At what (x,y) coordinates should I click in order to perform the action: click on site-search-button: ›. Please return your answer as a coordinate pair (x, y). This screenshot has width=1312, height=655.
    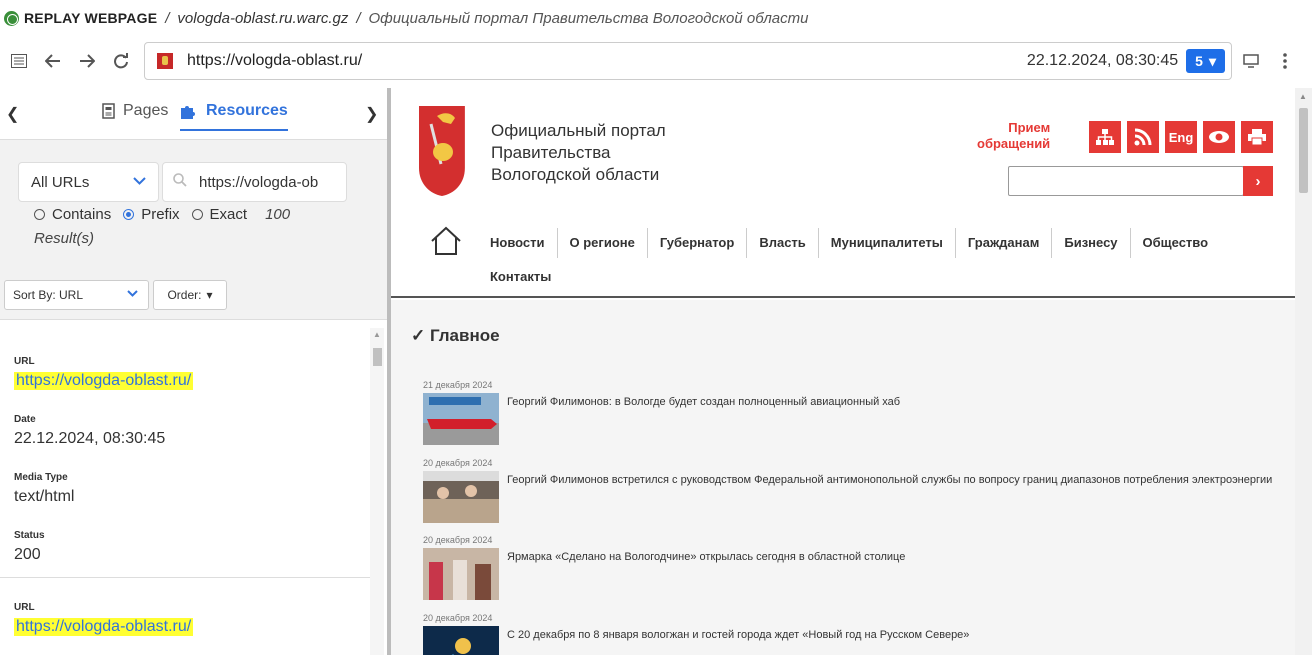
    Looking at the image, I should click on (1258, 181).